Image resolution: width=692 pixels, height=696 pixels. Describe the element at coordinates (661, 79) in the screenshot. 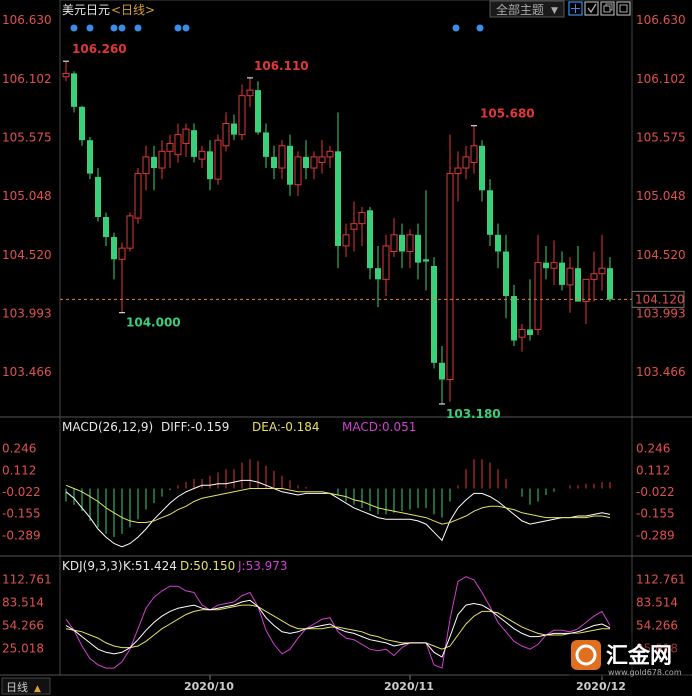

I see `price-tick-right: 106.102` at that location.